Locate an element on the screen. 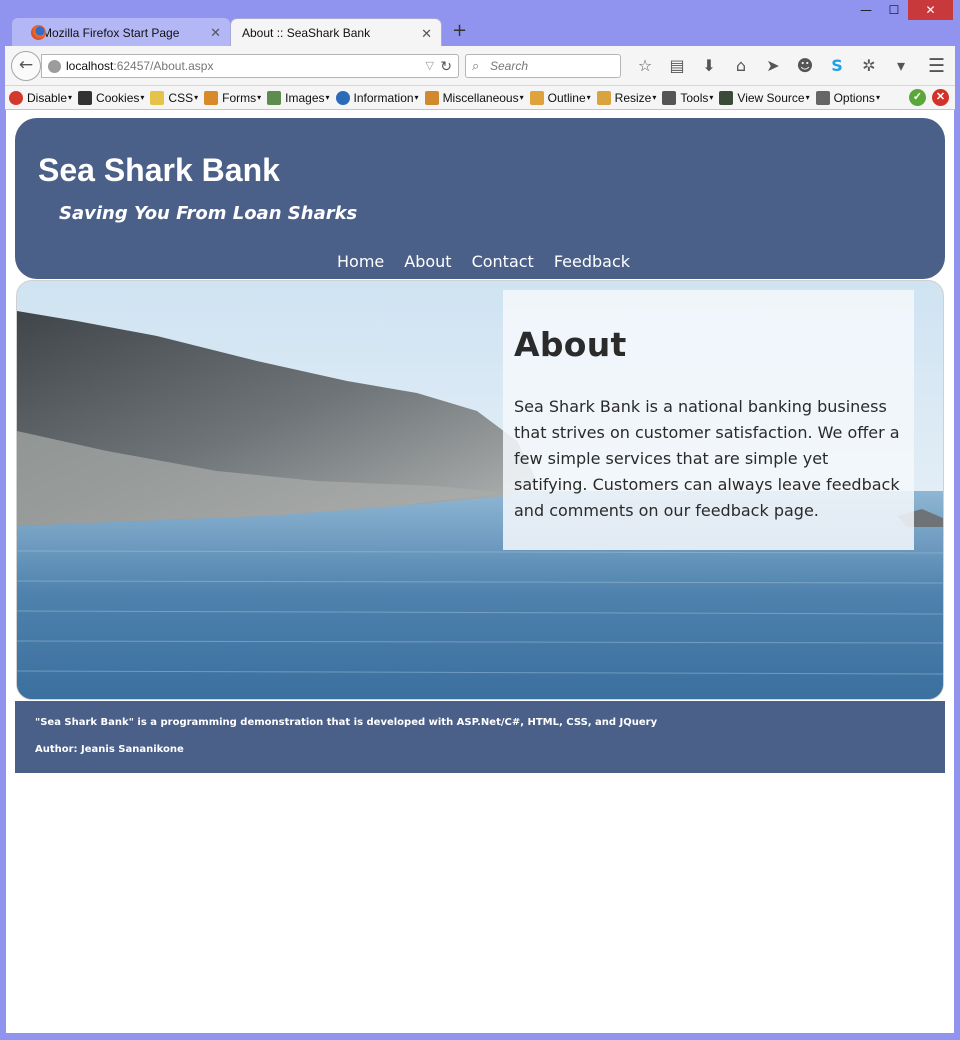  dropdown-icon: ▾ is located at coordinates (901, 66).